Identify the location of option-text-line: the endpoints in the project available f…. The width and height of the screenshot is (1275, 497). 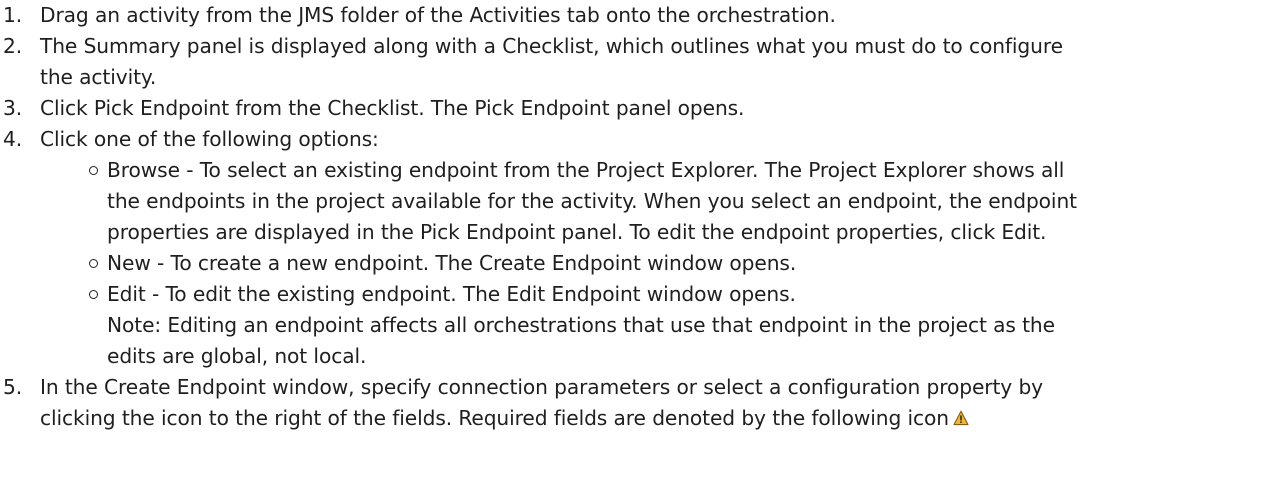
(592, 201).